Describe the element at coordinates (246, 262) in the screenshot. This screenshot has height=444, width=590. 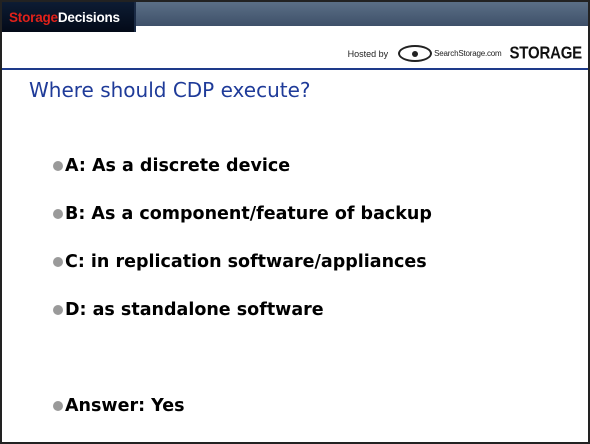
I see `option-text: C: in replication software/appliances` at that location.